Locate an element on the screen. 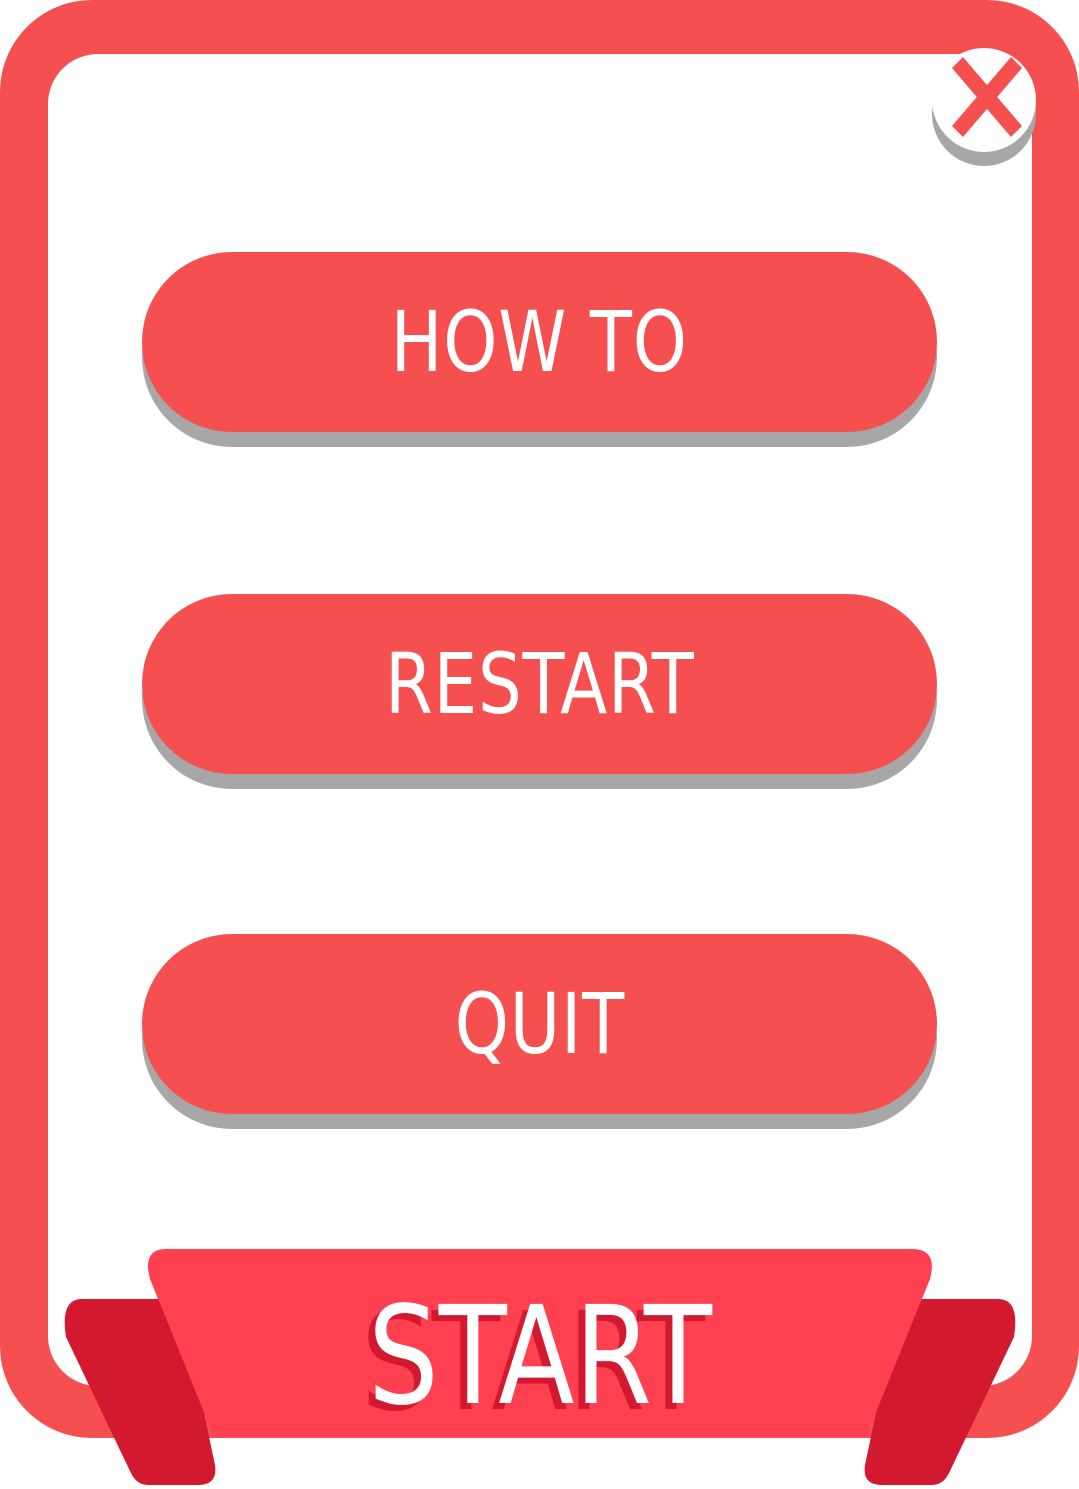  start-banner-button: START START is located at coordinates (540, 1367).